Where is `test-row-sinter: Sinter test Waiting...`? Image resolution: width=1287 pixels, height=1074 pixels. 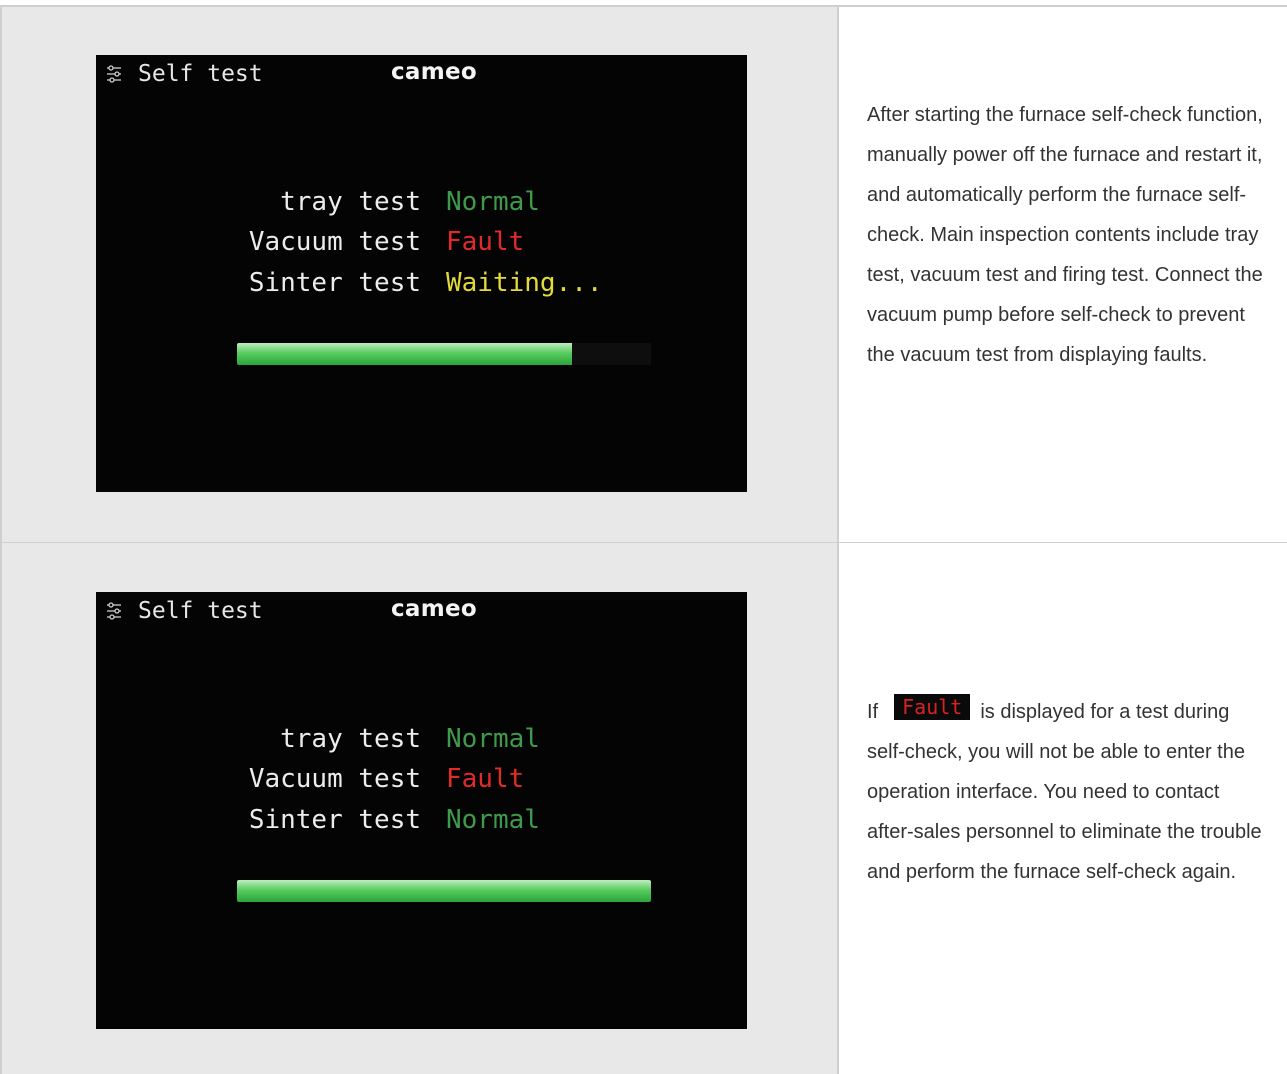 test-row-sinter: Sinter test Waiting... is located at coordinates (421, 288).